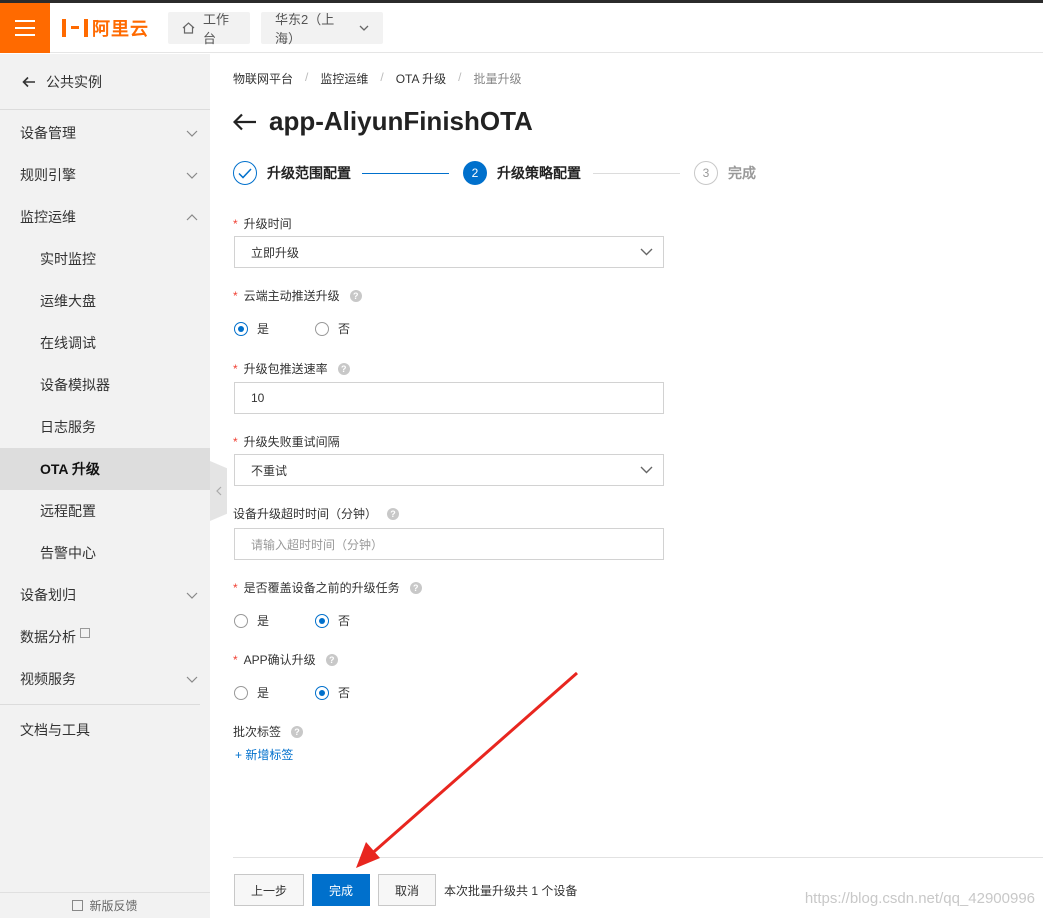 This screenshot has height=918, width=1043. Describe the element at coordinates (105, 301) in the screenshot. I see `sidebar-item-ops-dashboard: 运维大盘` at that location.